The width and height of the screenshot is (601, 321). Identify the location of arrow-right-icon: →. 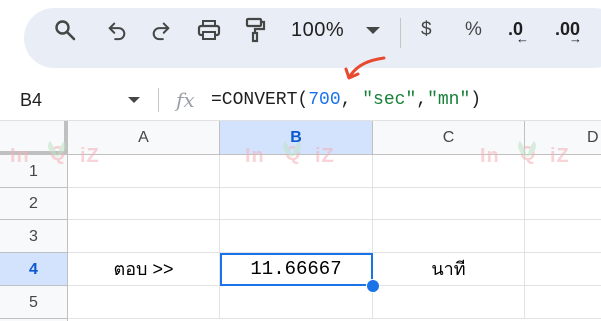
(575, 38).